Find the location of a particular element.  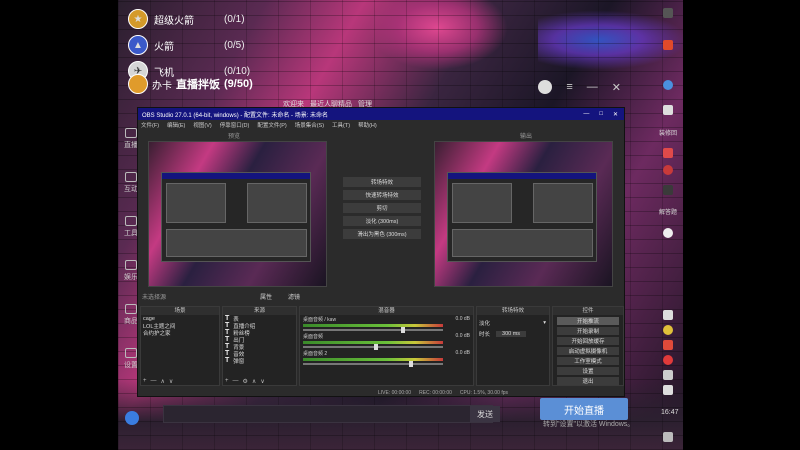

start-live-button: 开始直播 is located at coordinates (584, 409).